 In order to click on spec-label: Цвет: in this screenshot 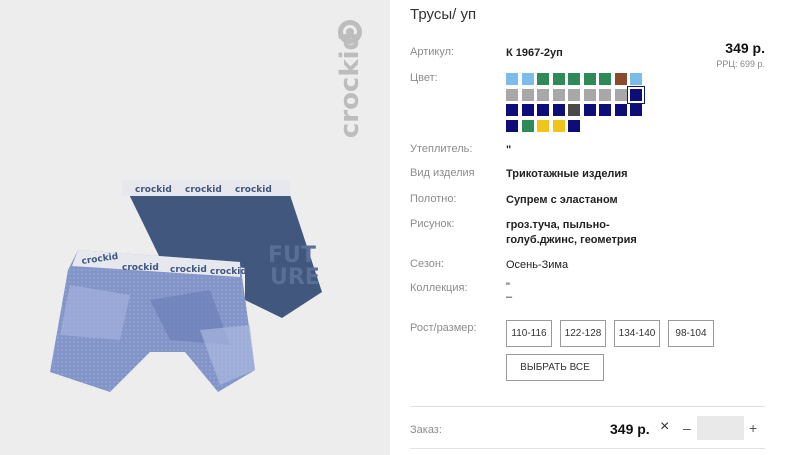, I will do `click(424, 78)`.